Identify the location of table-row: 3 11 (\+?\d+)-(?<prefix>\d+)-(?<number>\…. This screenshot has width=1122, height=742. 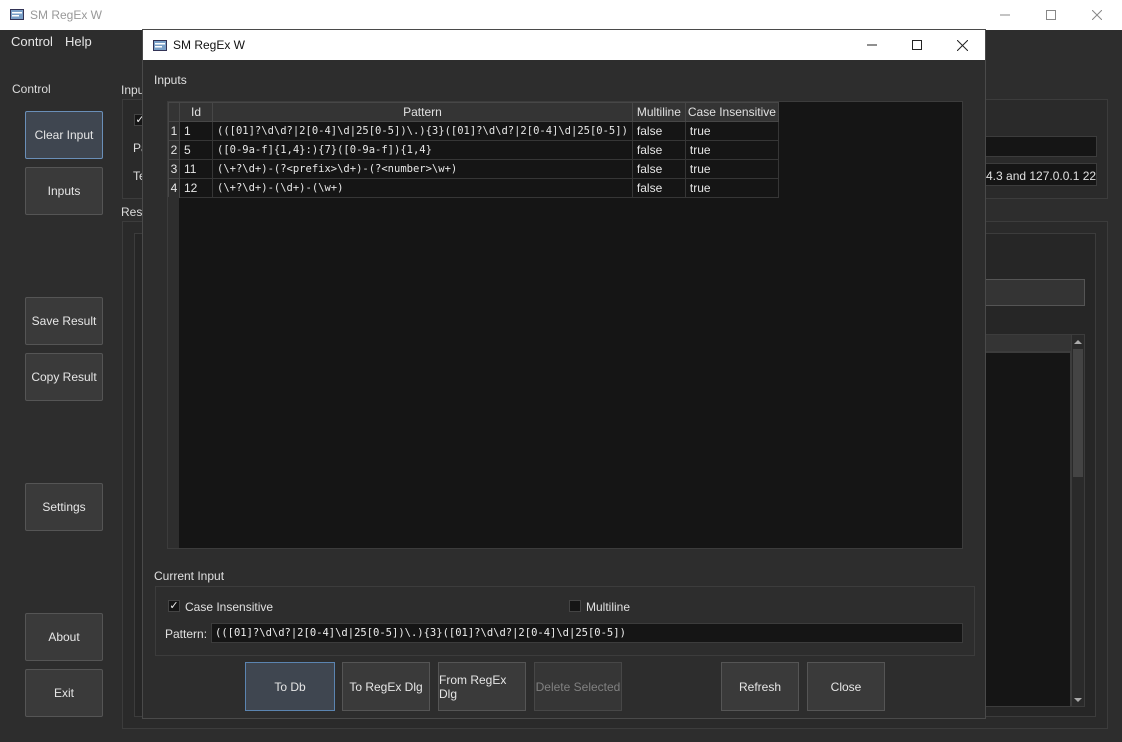
(473, 169).